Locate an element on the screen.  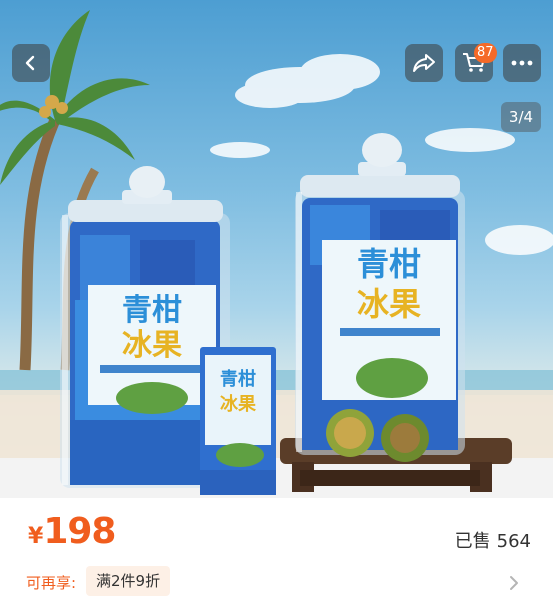
price-amount: 198 is located at coordinates (79, 531).